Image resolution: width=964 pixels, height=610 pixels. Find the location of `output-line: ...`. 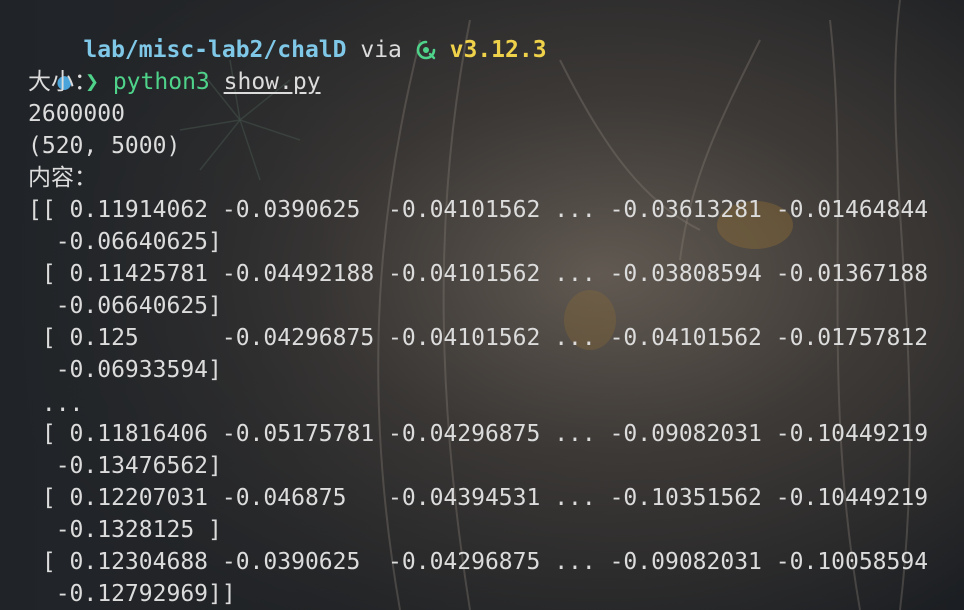

output-line: ... is located at coordinates (56, 404).